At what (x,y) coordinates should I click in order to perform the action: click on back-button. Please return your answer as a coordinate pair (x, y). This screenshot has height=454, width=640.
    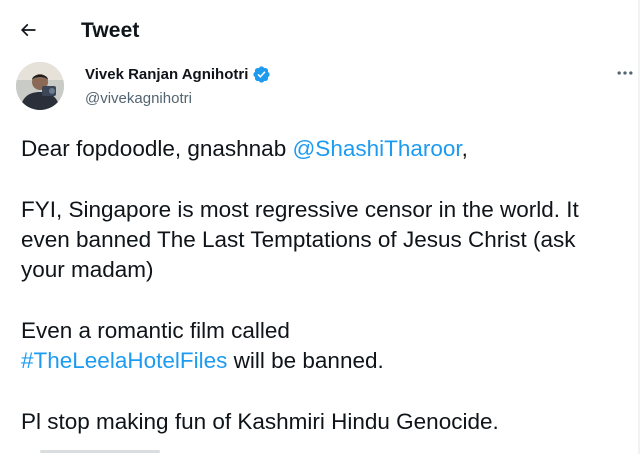
    Looking at the image, I should click on (28, 32).